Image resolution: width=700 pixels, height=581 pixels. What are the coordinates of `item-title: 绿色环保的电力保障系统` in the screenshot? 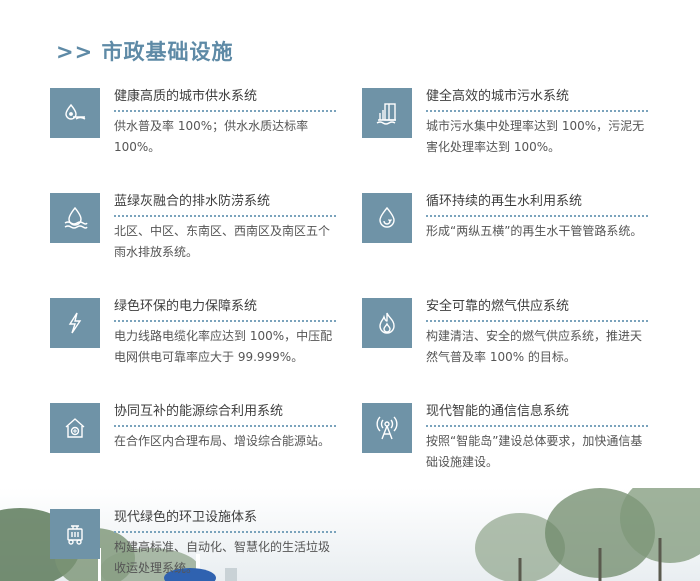 It's located at (186, 306).